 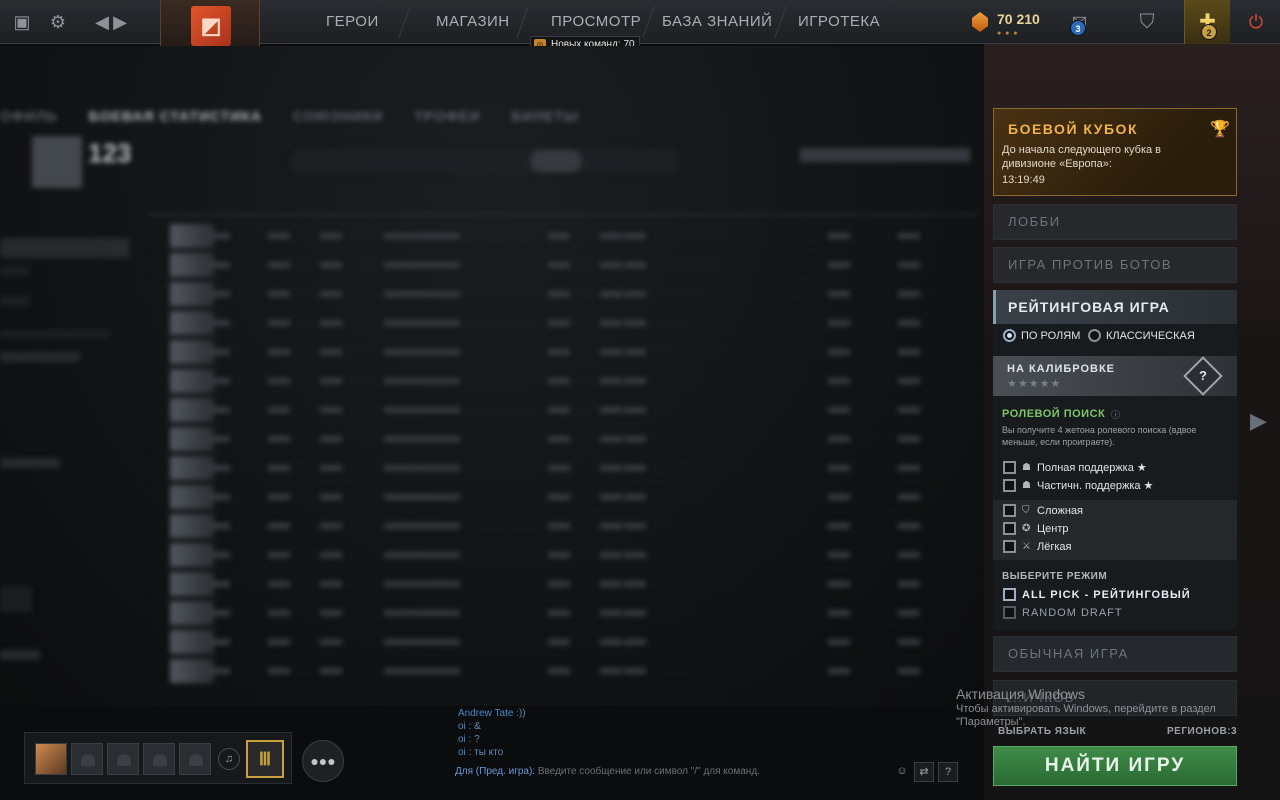 What do you see at coordinates (1115, 307) in the screenshot?
I see `ranked-title: РЕЙТИНГОВАЯ ИГРА` at bounding box center [1115, 307].